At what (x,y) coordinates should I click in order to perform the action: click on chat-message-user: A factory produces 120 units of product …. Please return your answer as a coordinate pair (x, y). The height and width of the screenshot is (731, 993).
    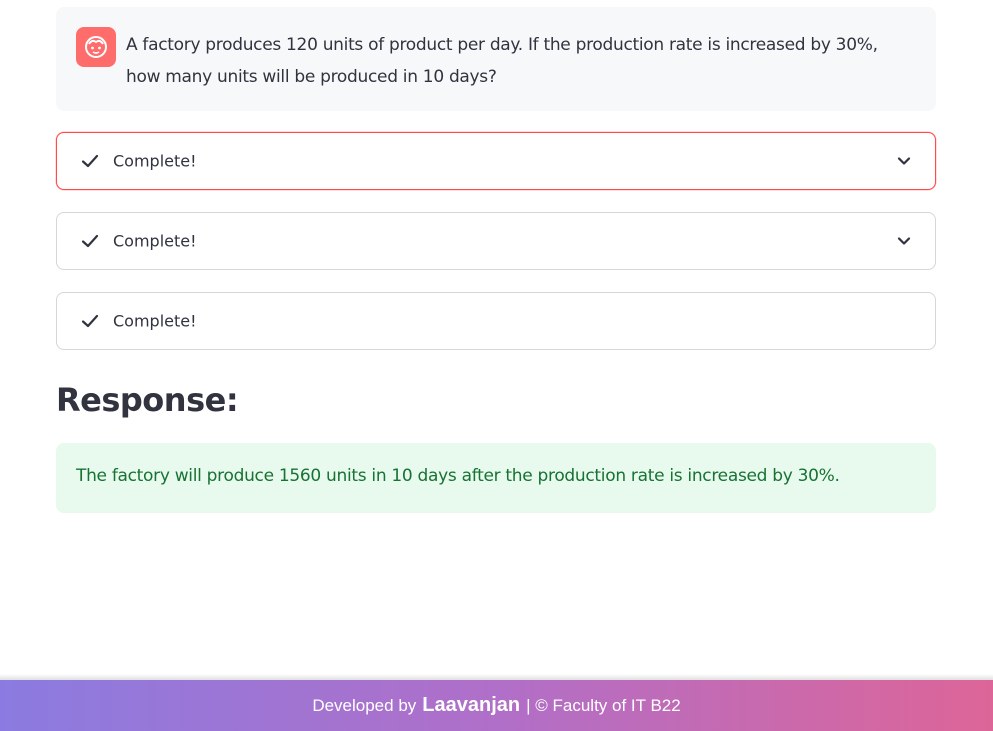
    Looking at the image, I should click on (496, 59).